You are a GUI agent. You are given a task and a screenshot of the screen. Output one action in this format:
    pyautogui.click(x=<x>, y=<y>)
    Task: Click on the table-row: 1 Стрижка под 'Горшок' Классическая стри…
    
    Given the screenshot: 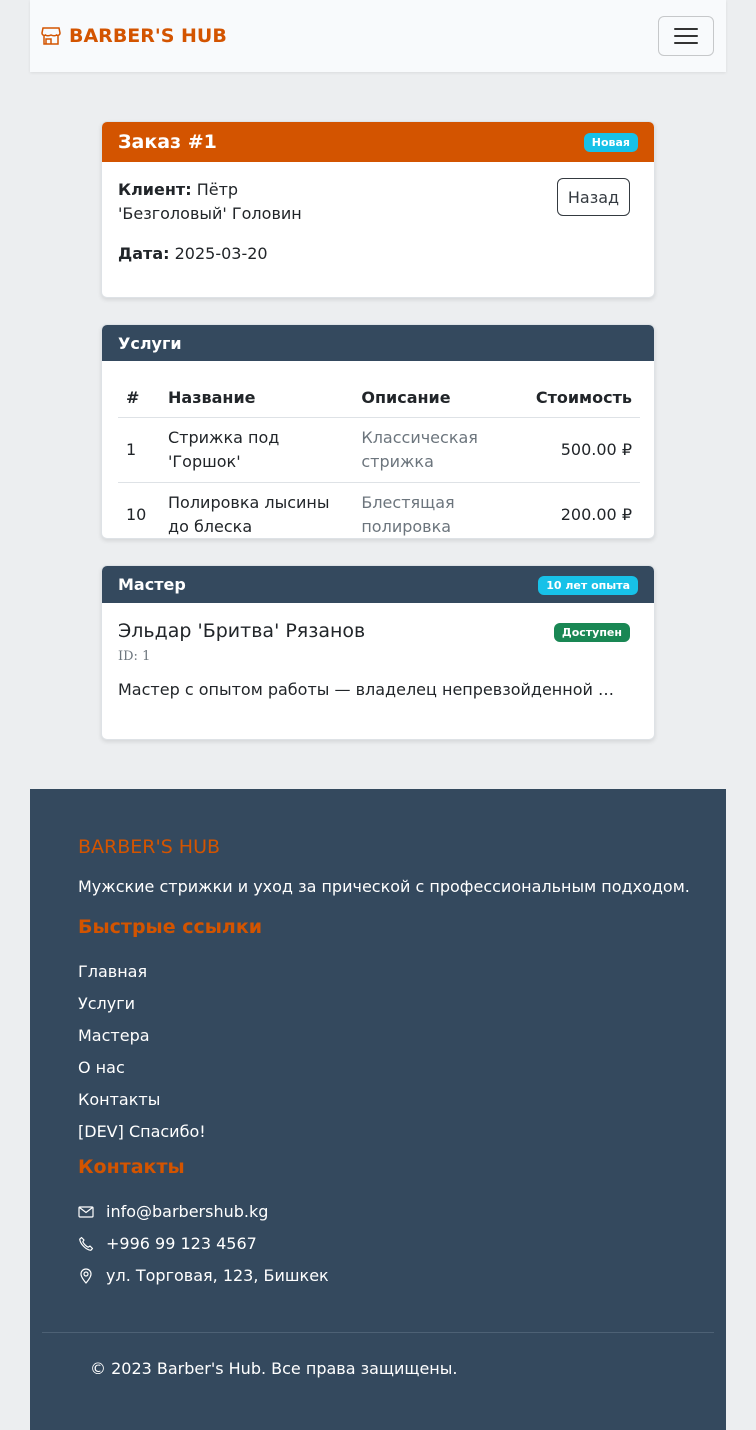 What is the action you would take?
    pyautogui.click(x=379, y=450)
    